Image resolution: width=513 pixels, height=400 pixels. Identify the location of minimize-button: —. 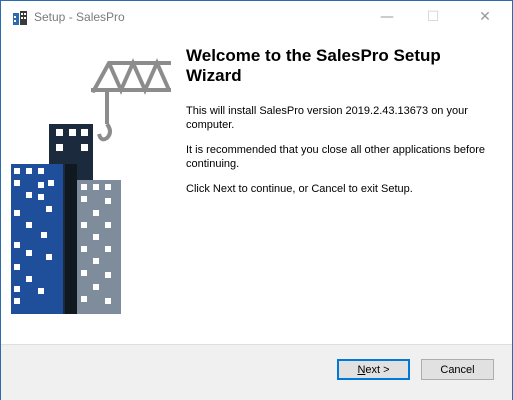
(387, 16).